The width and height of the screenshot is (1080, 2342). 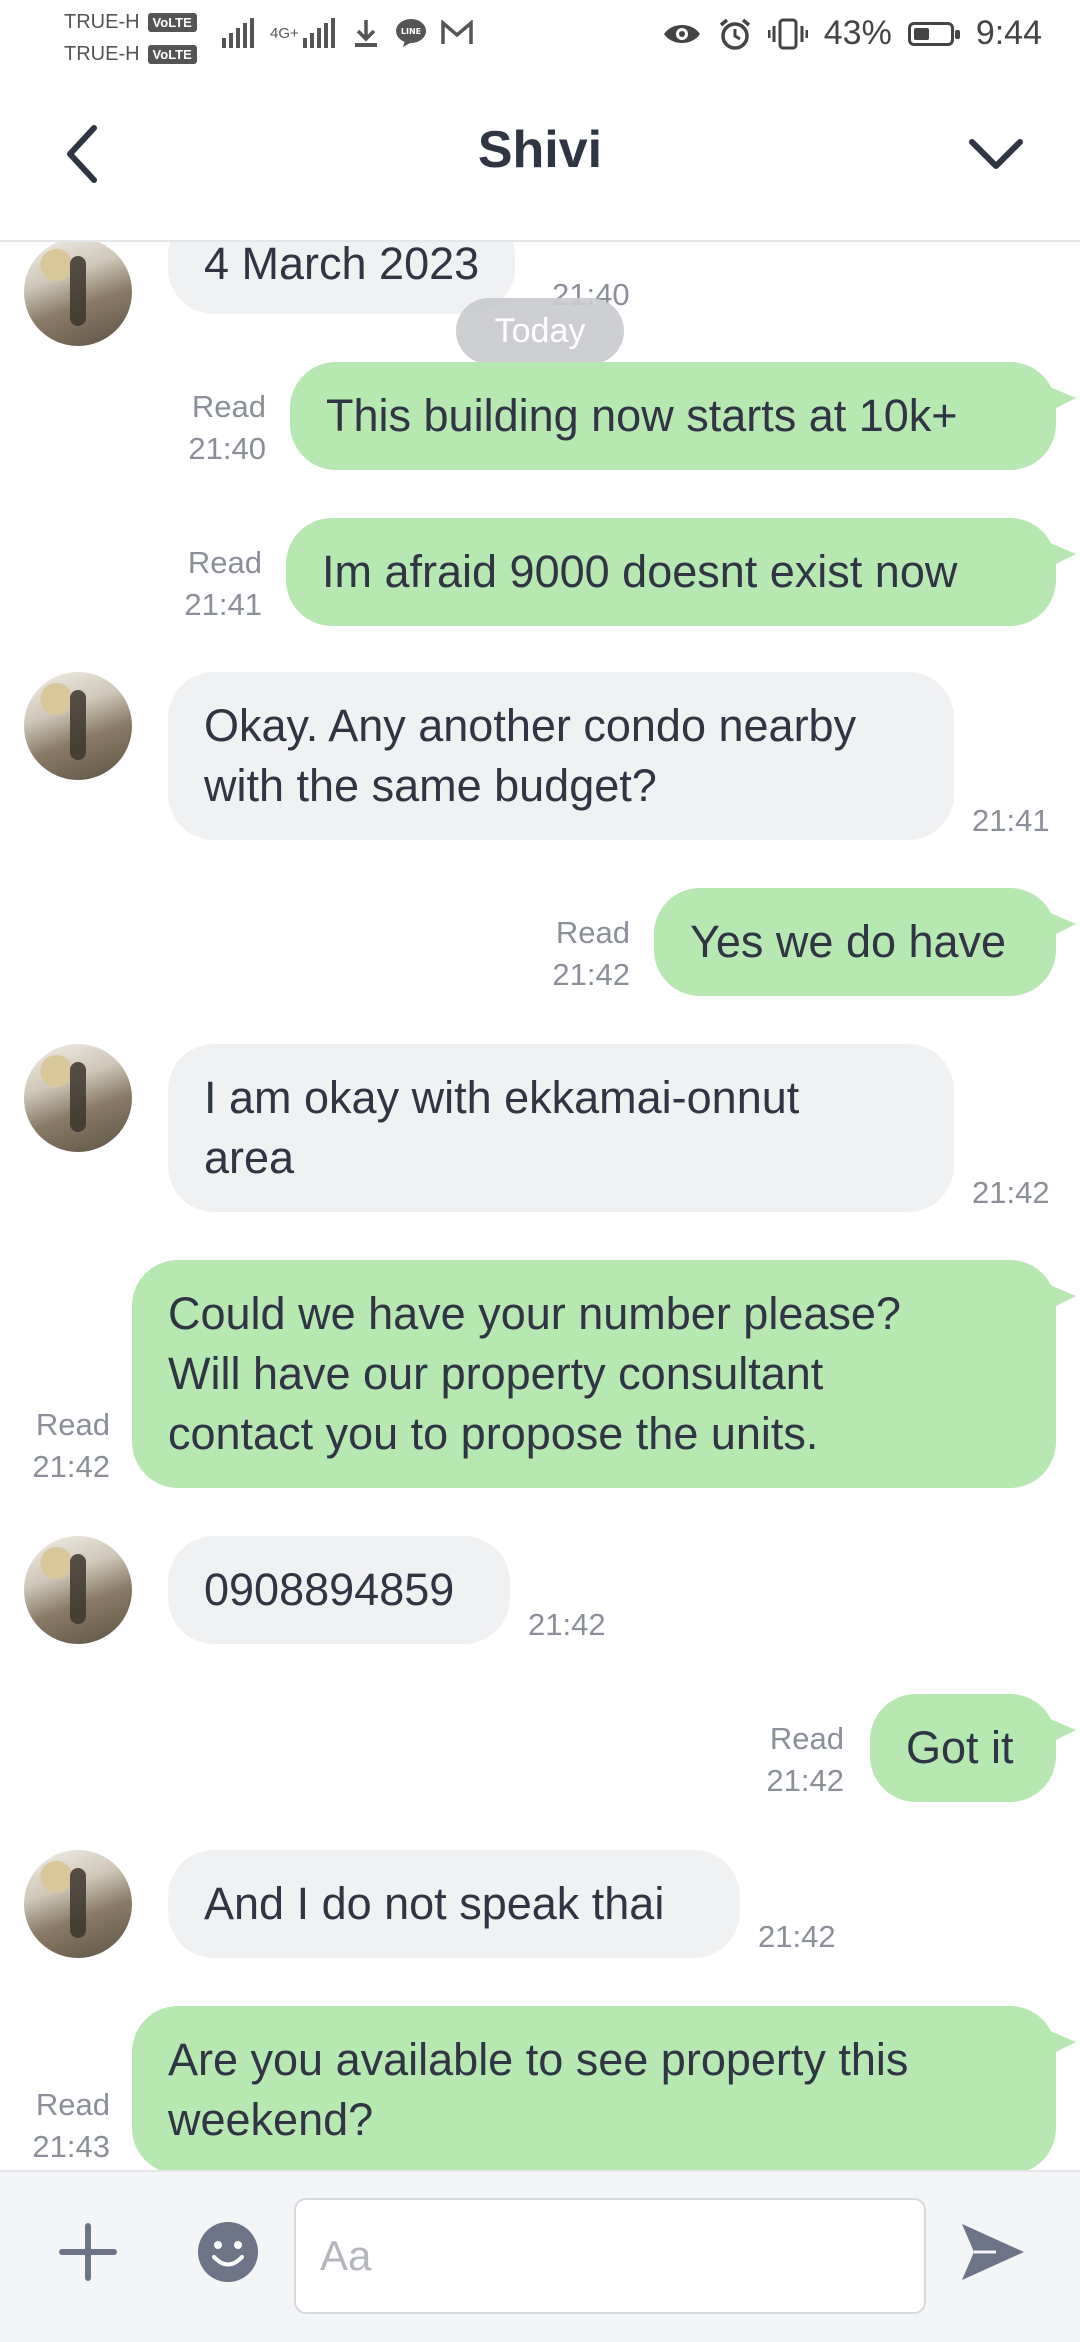 I want to click on message-meta: Read 21:43, so click(x=60, y=2126).